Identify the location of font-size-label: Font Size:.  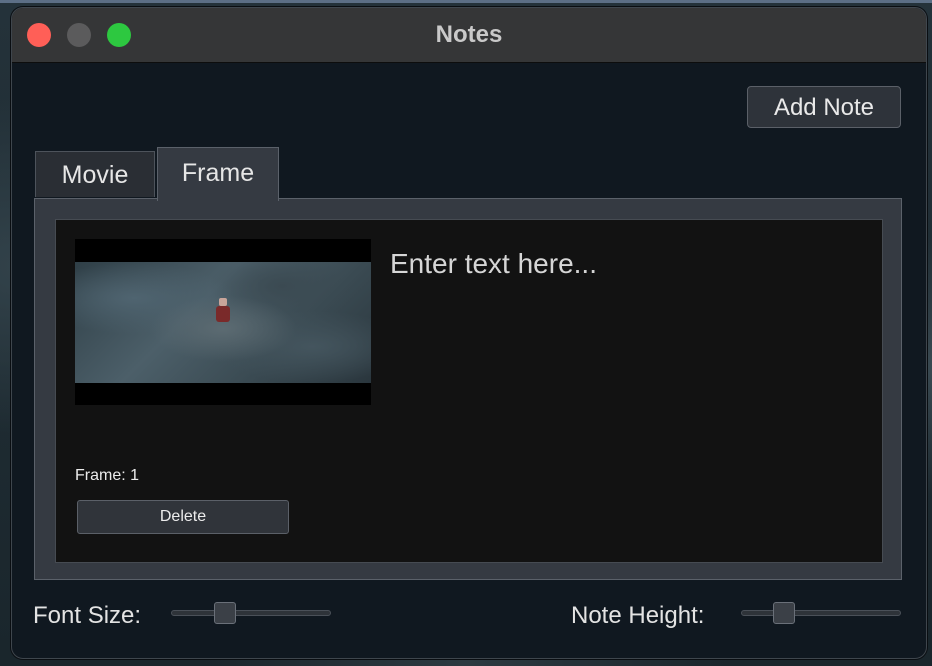
(87, 615).